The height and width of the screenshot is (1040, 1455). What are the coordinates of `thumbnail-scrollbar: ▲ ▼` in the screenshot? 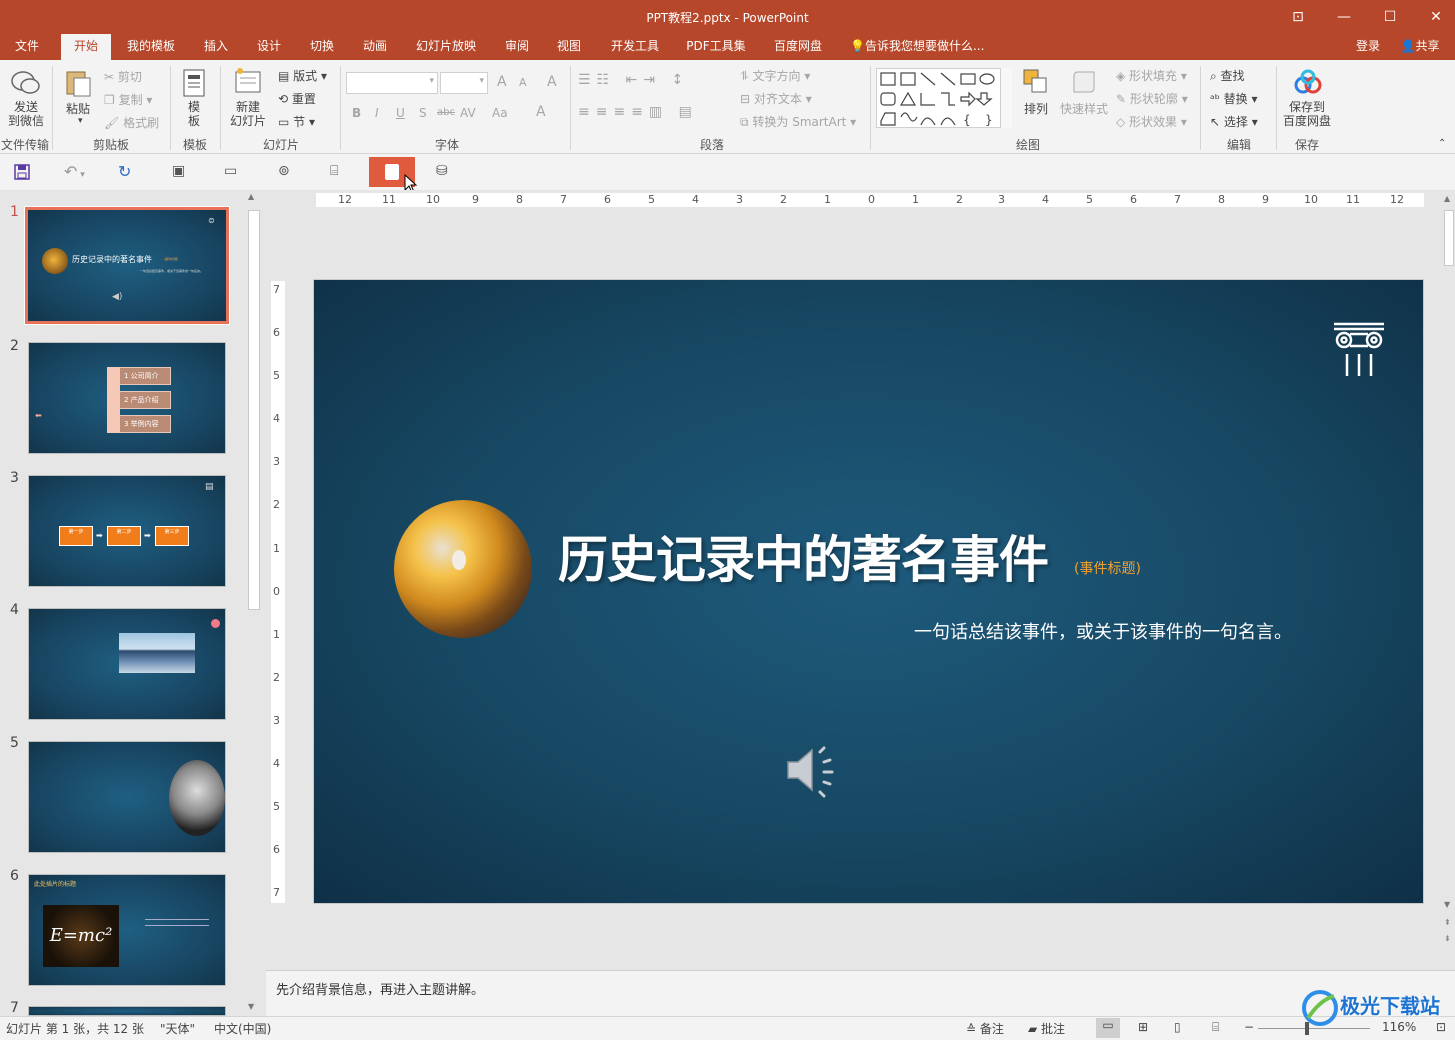 It's located at (254, 603).